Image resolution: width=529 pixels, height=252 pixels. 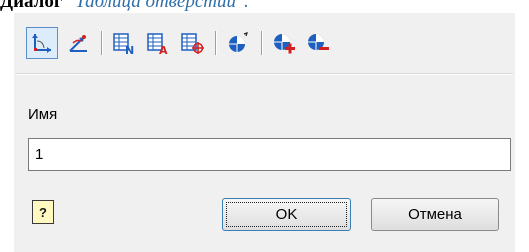 I want to click on svg-text: N, so click(x=129, y=49).